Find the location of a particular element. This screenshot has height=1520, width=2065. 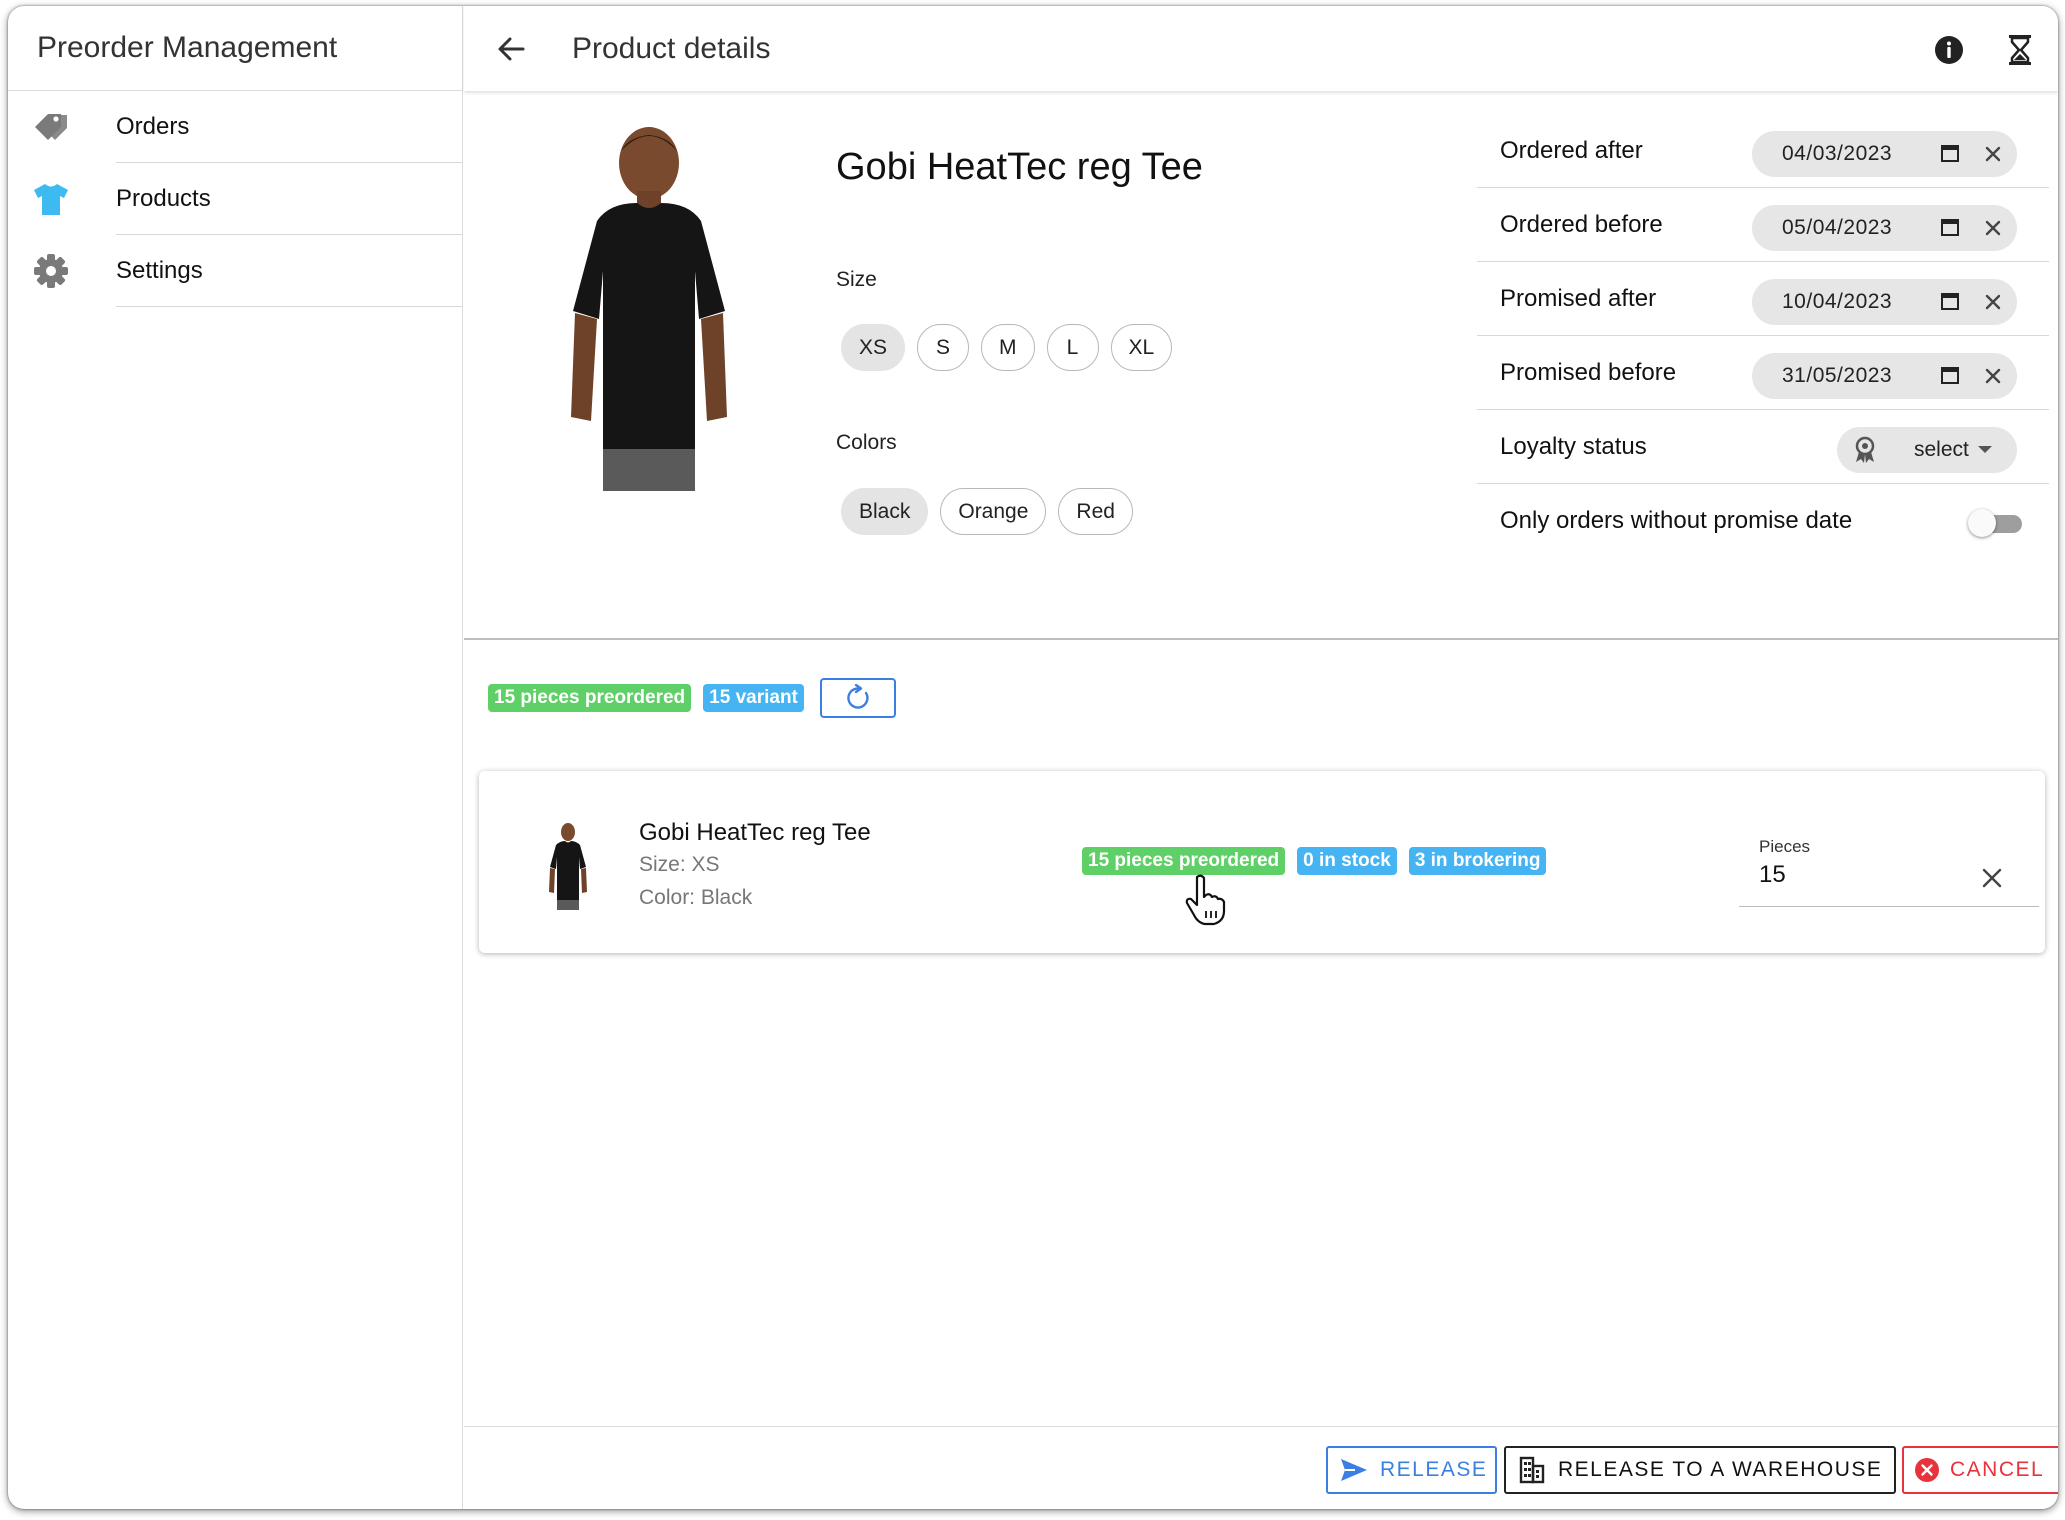

promised-after-datetime: 10/04/2023 is located at coordinates (1884, 302).